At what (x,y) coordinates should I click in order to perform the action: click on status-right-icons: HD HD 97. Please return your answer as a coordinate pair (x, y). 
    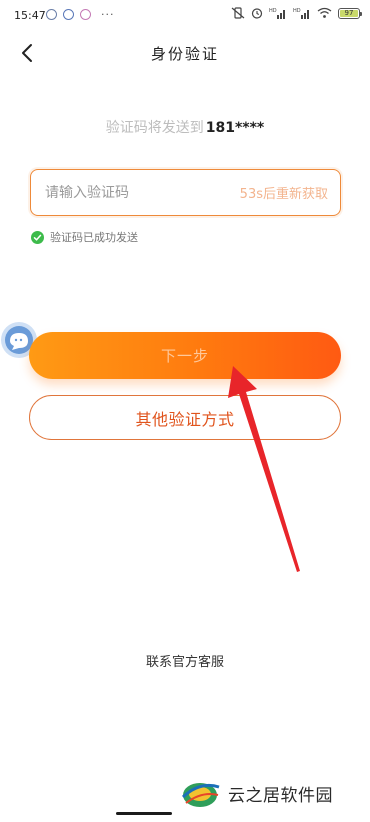
    Looking at the image, I should click on (296, 13).